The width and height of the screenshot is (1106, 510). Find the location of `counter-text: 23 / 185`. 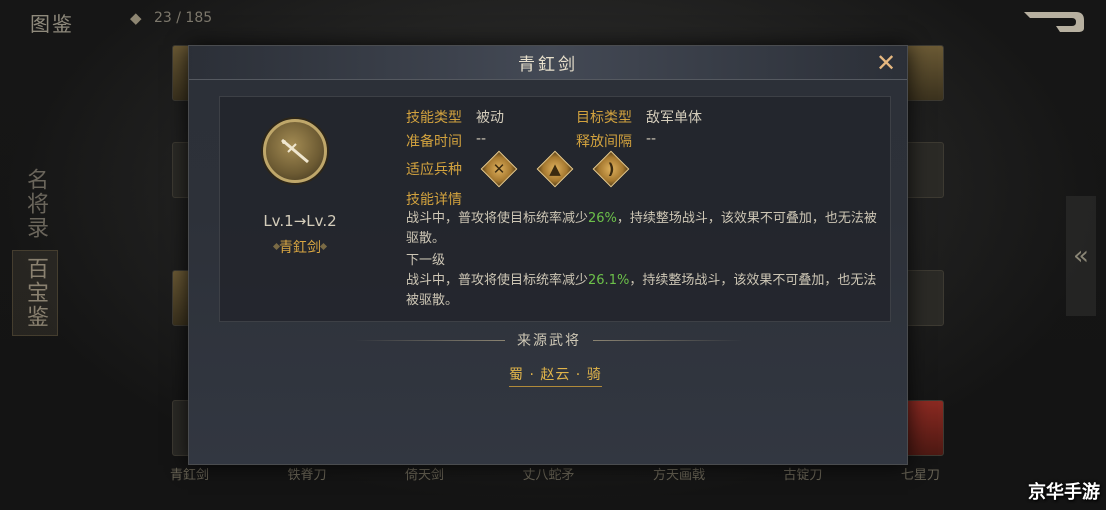

counter-text: 23 / 185 is located at coordinates (183, 18).